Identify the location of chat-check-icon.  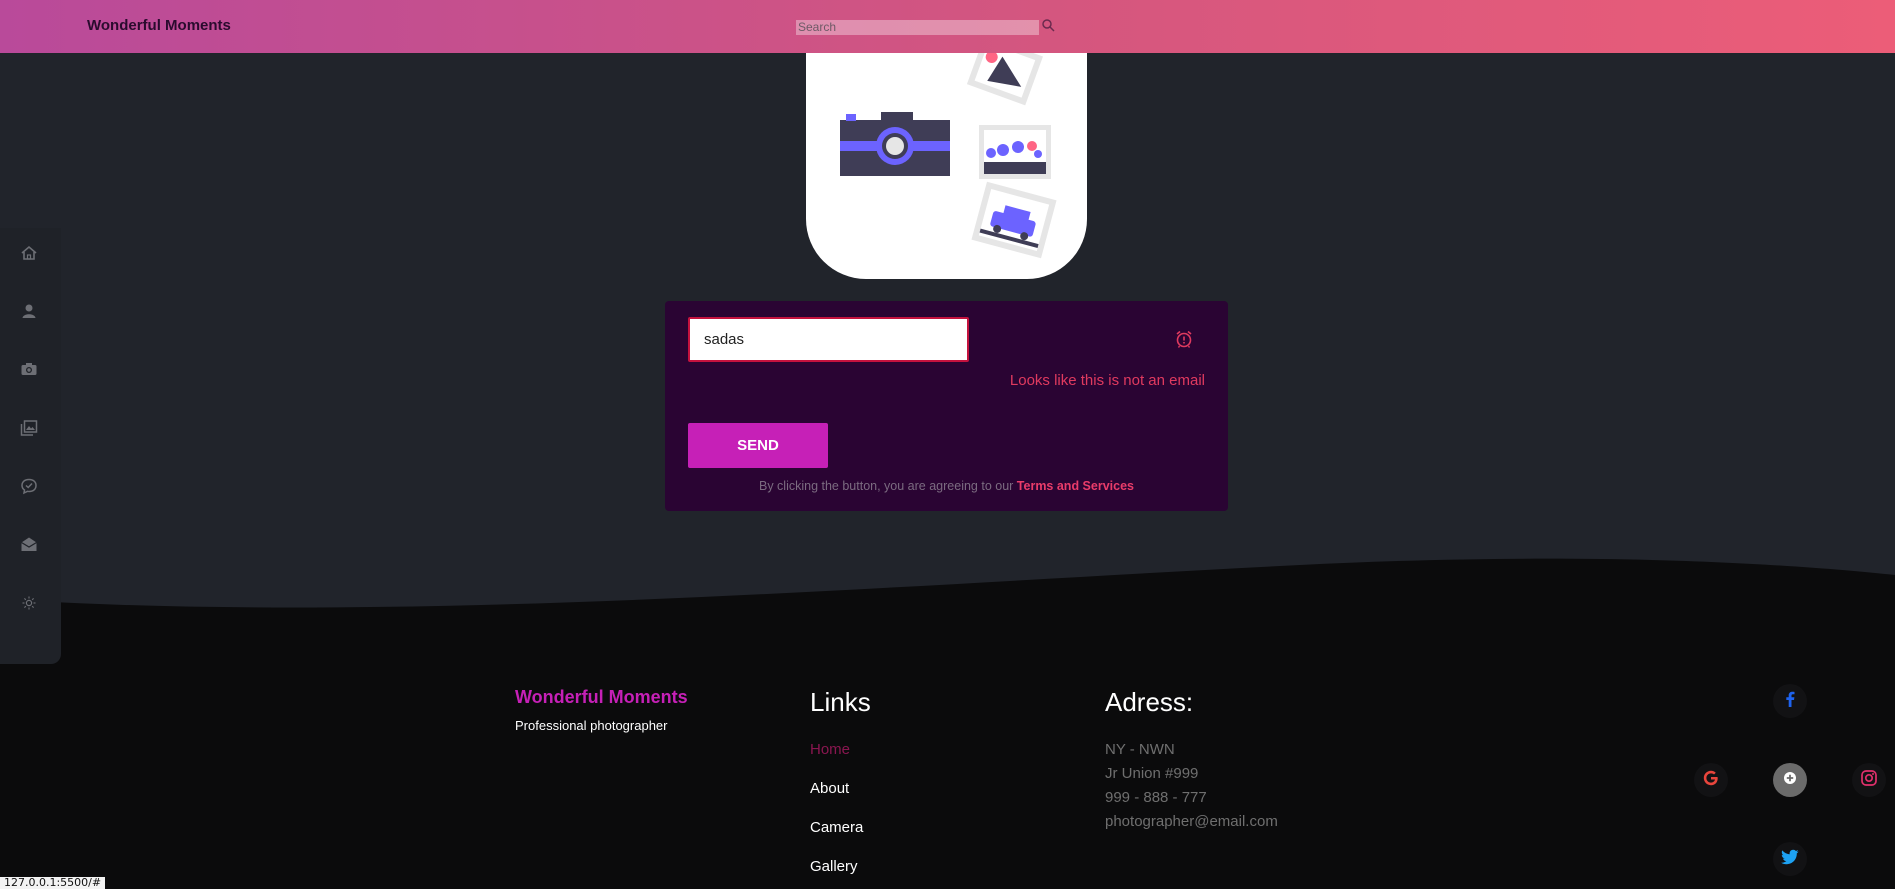
(29, 488).